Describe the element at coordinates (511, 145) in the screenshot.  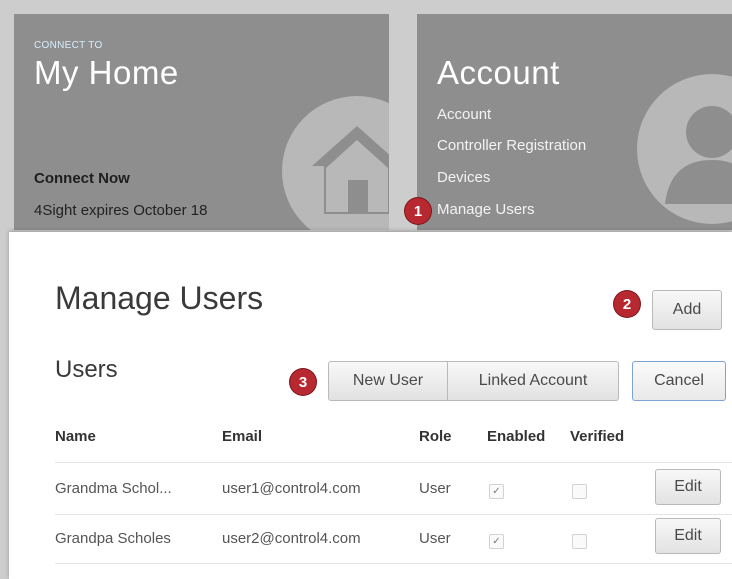
I see `controller-registration-link: Controller Registration` at that location.